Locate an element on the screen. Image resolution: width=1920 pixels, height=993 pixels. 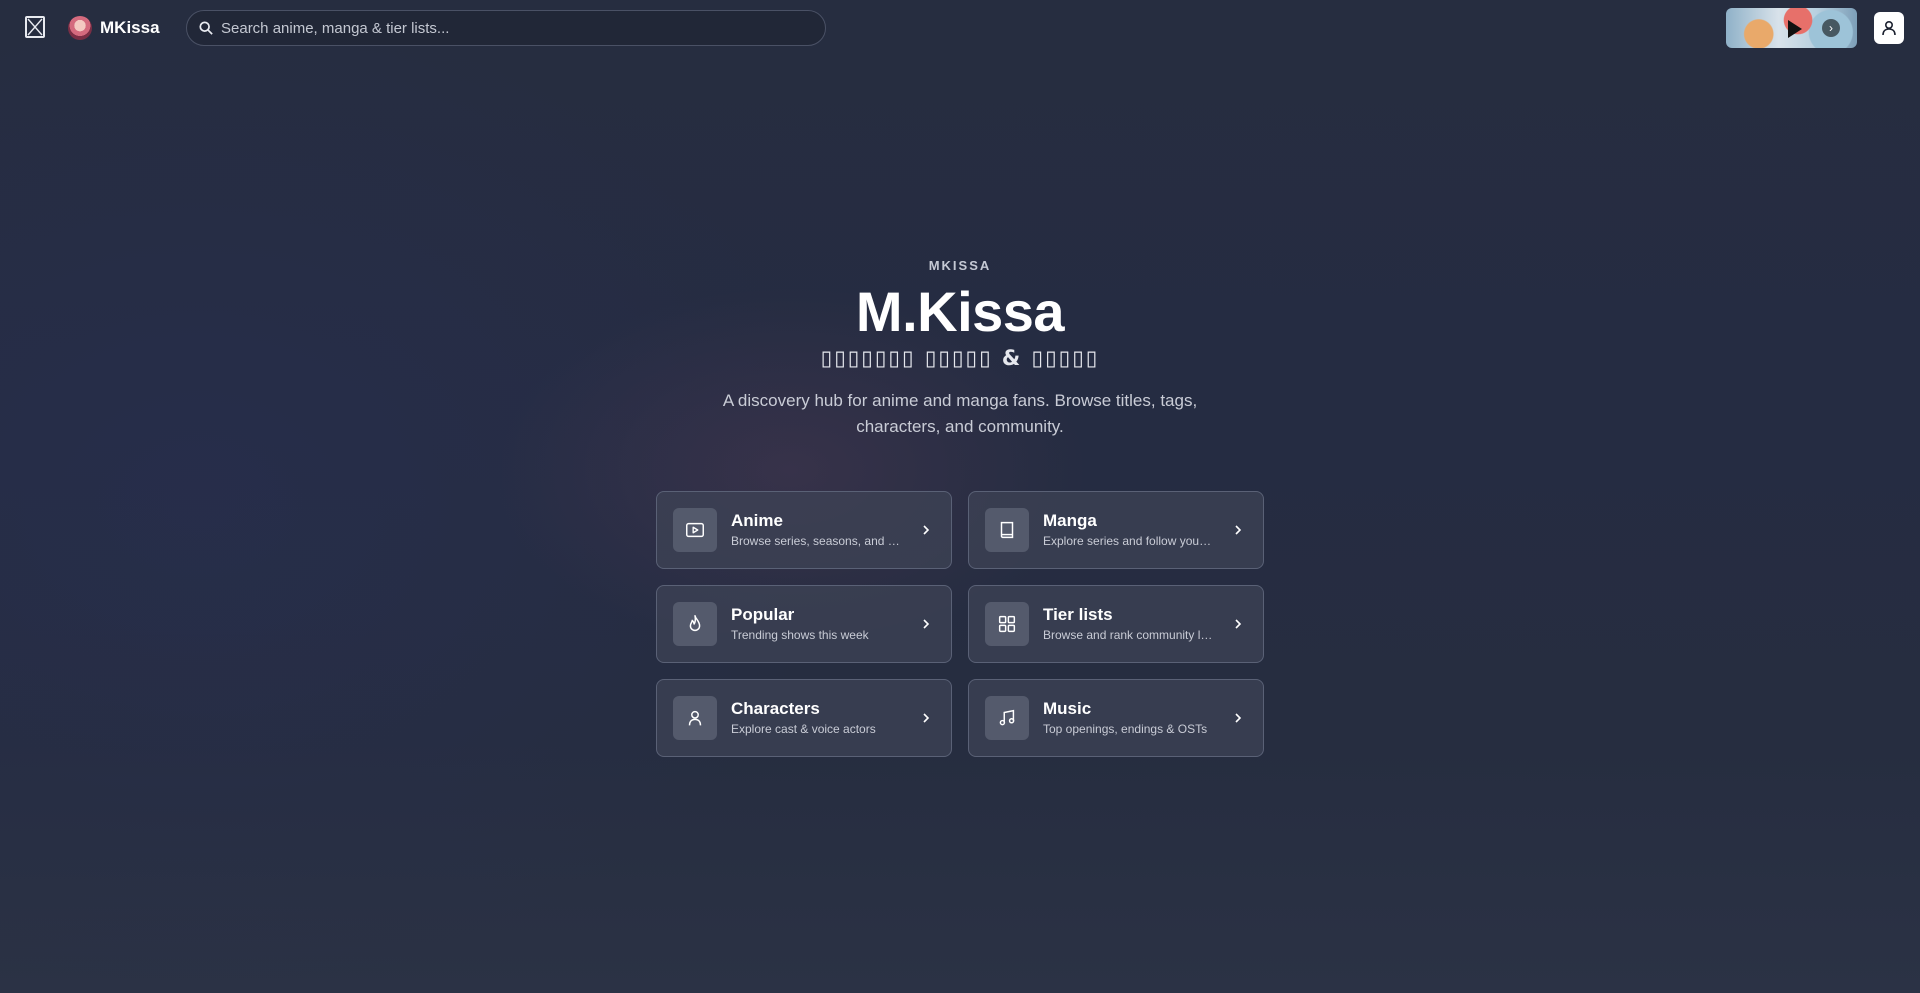
card-title: Popular is located at coordinates (763, 614).